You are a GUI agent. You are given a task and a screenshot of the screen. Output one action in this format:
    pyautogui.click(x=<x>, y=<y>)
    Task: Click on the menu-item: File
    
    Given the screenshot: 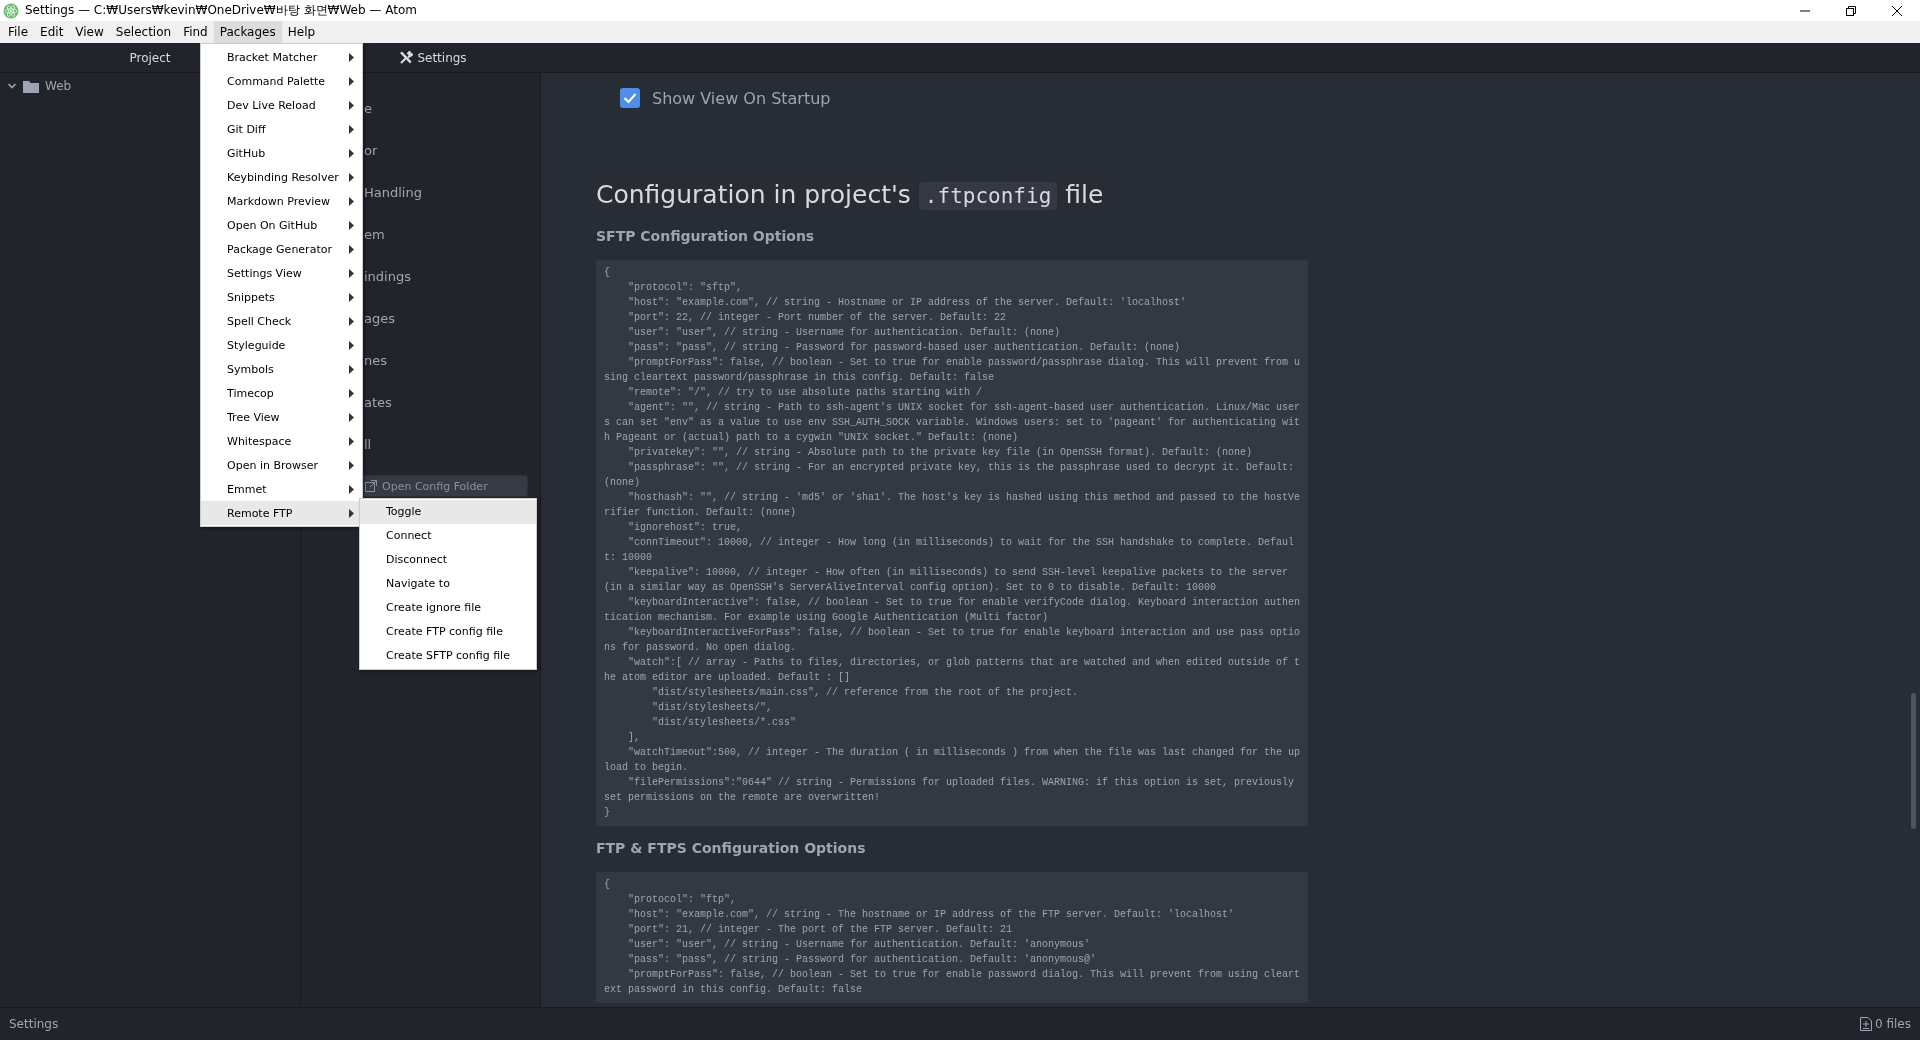 What is the action you would take?
    pyautogui.click(x=18, y=32)
    